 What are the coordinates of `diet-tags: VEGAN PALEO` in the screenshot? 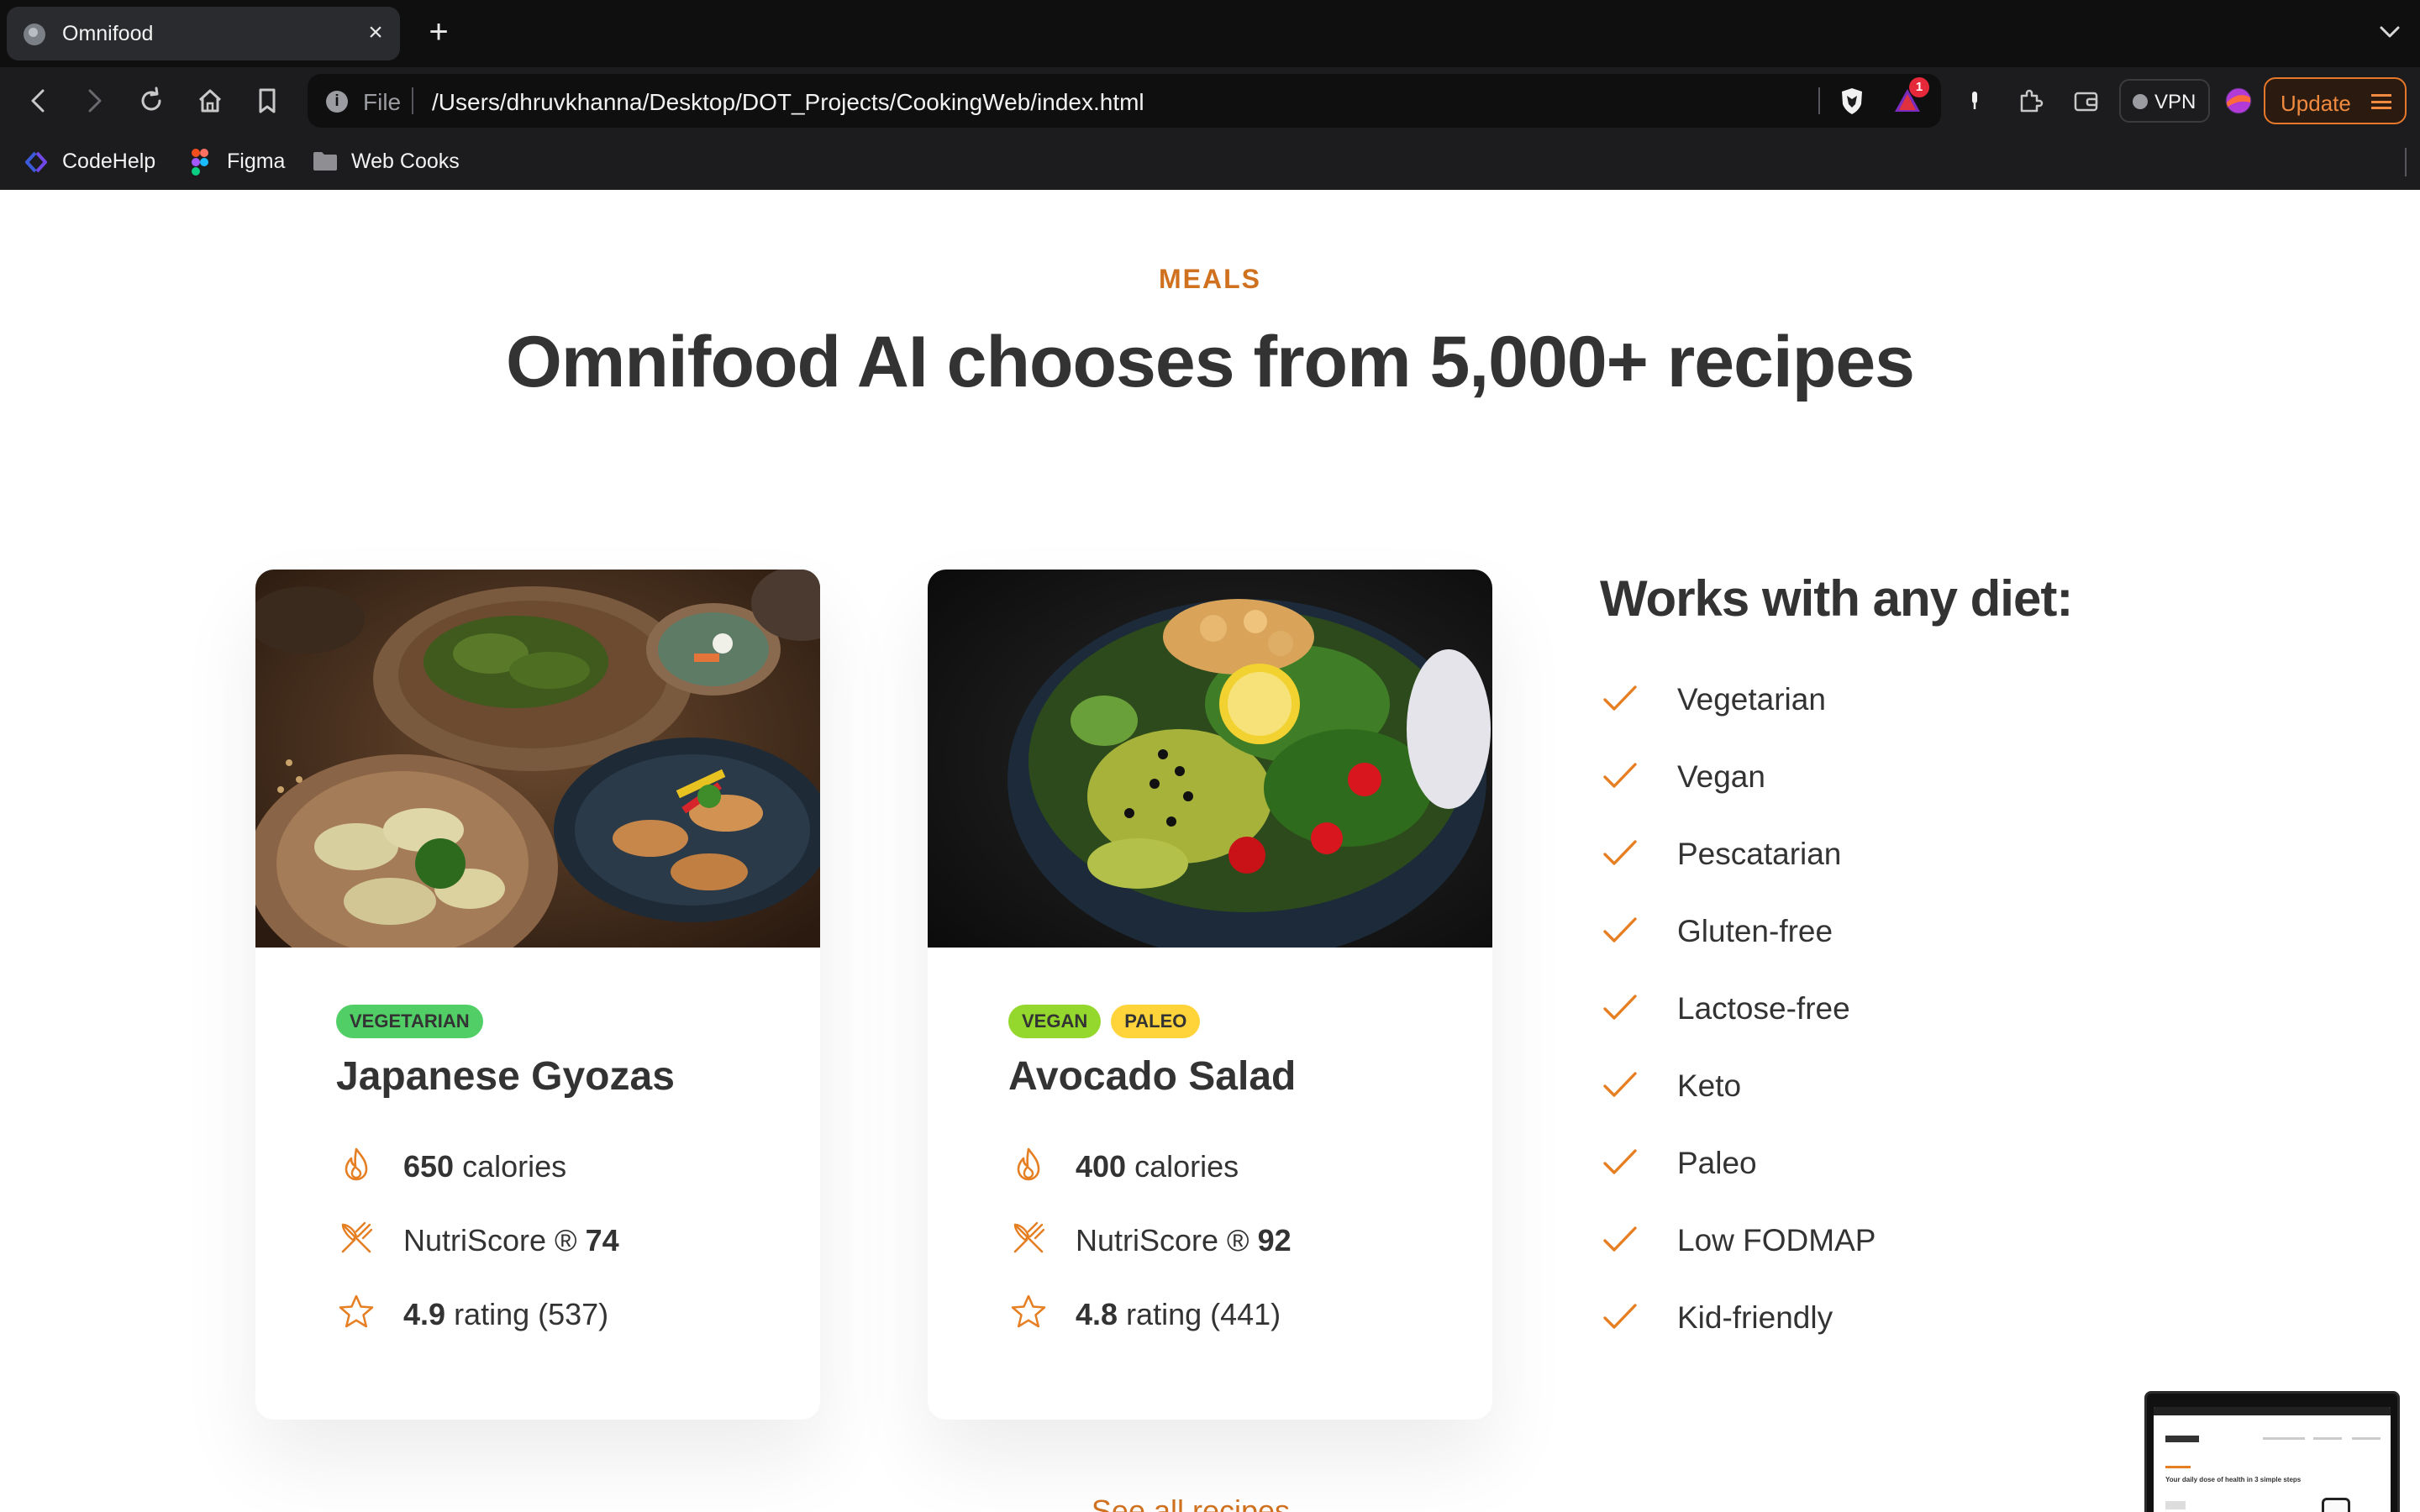 It's located at (1104, 1021).